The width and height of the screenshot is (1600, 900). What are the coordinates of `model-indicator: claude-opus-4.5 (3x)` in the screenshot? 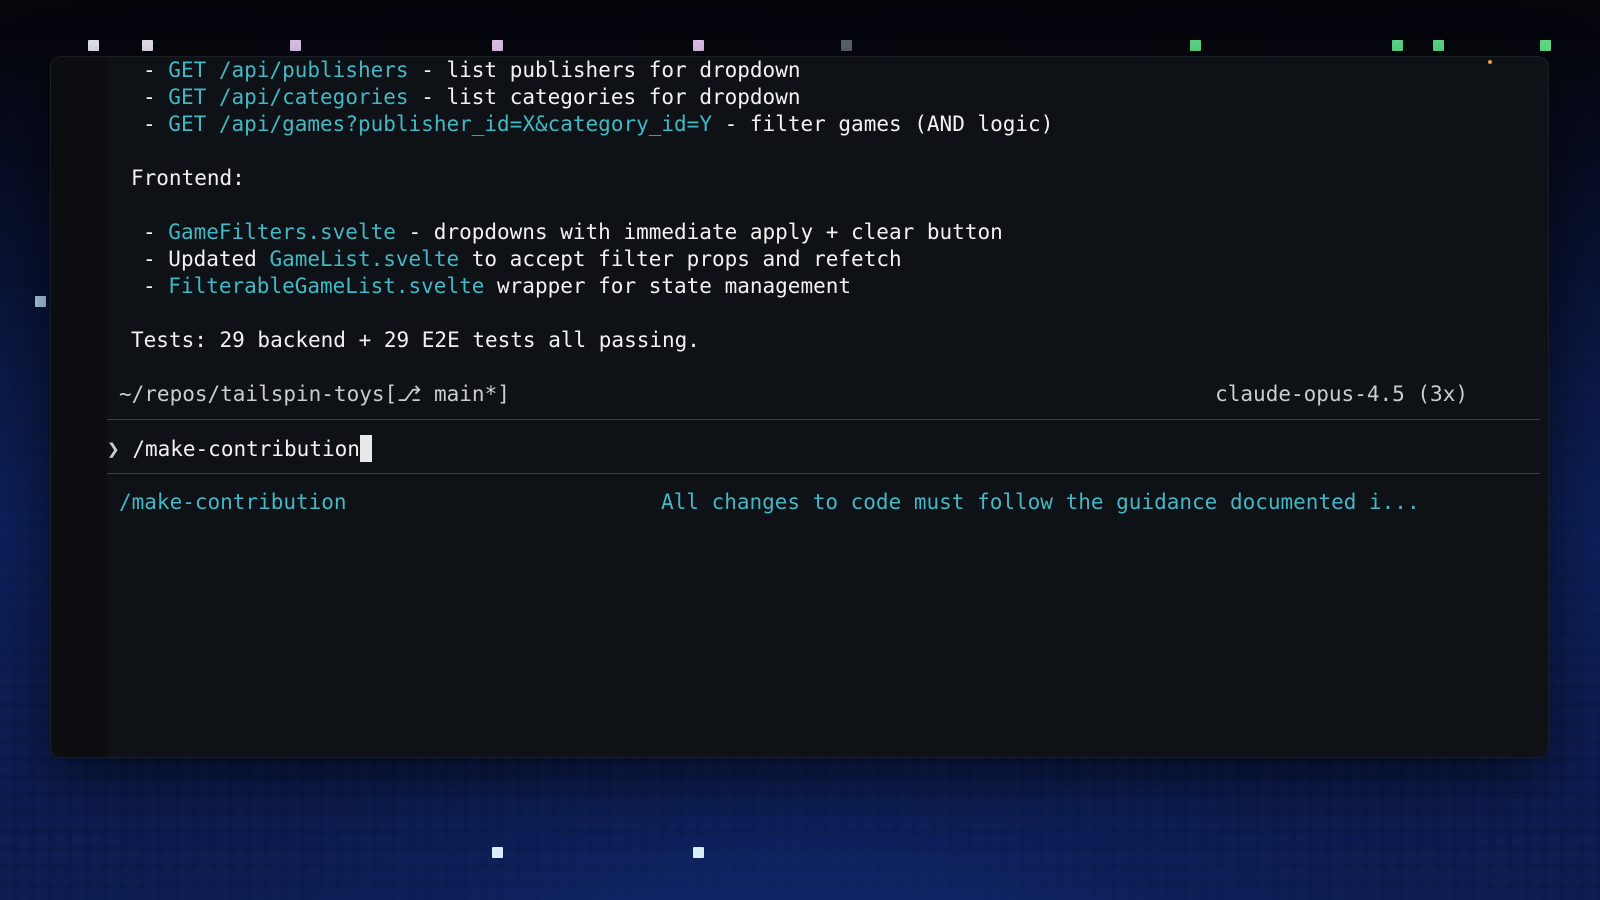 It's located at (1341, 394).